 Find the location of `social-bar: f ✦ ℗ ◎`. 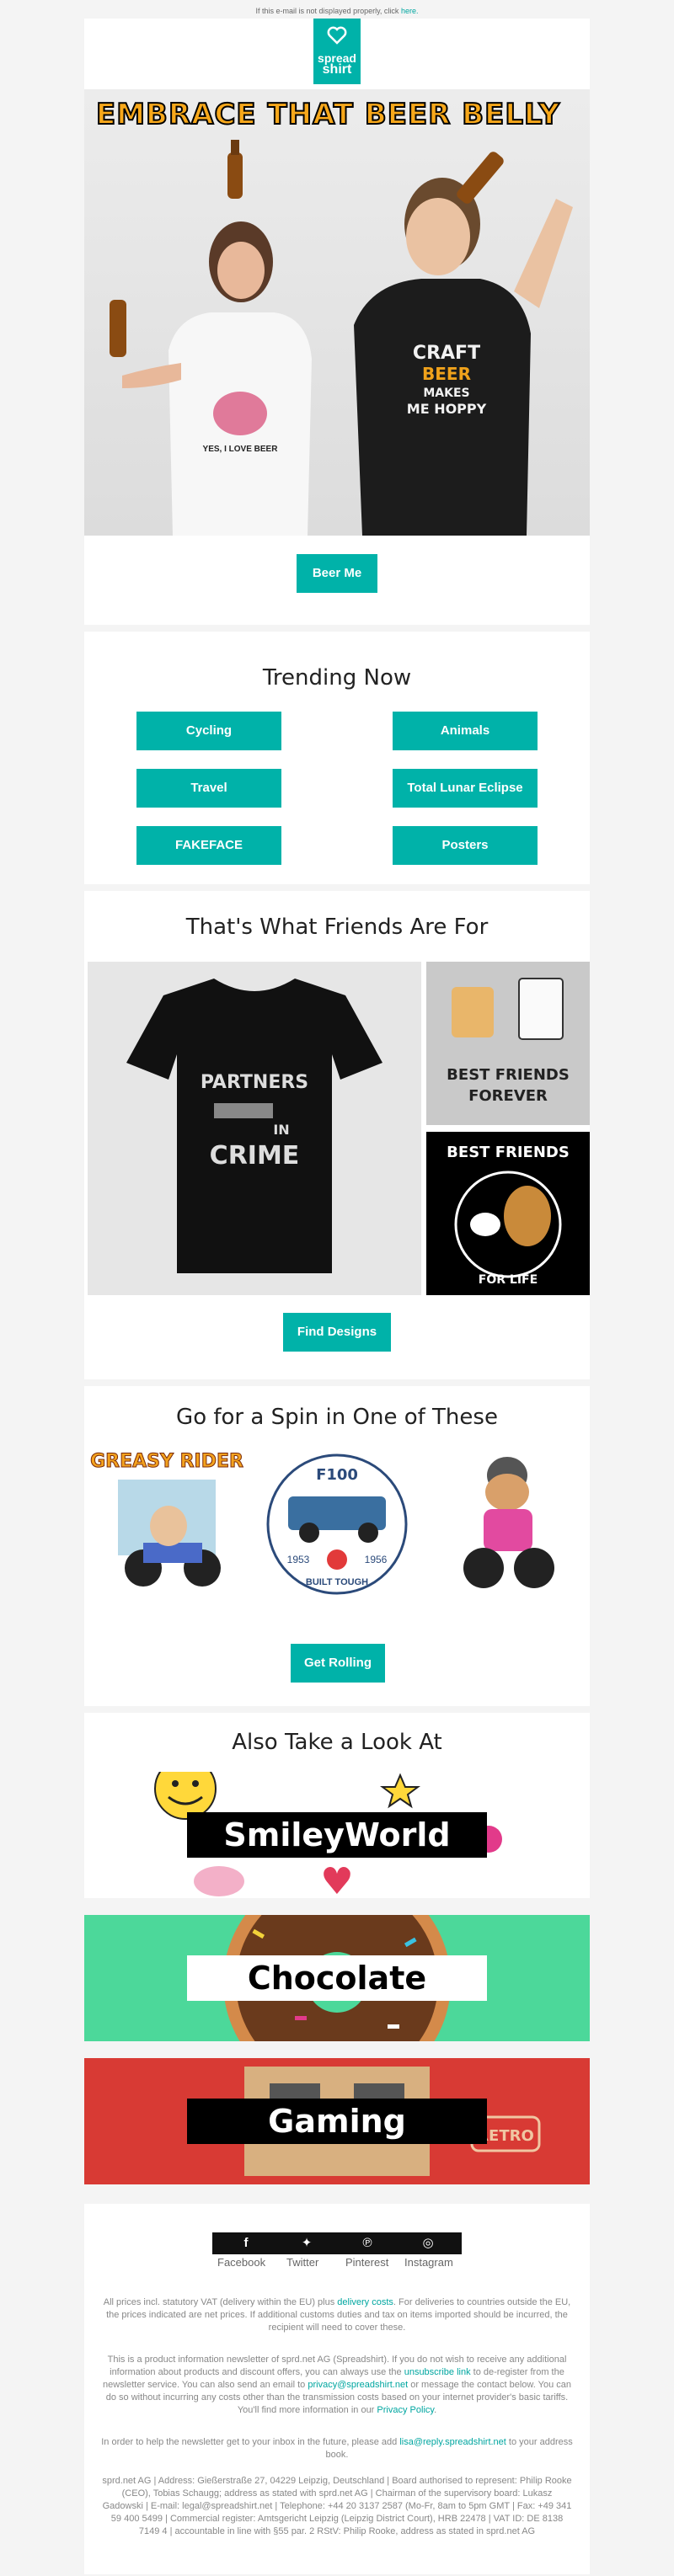

social-bar: f ✦ ℗ ◎ is located at coordinates (337, 2243).